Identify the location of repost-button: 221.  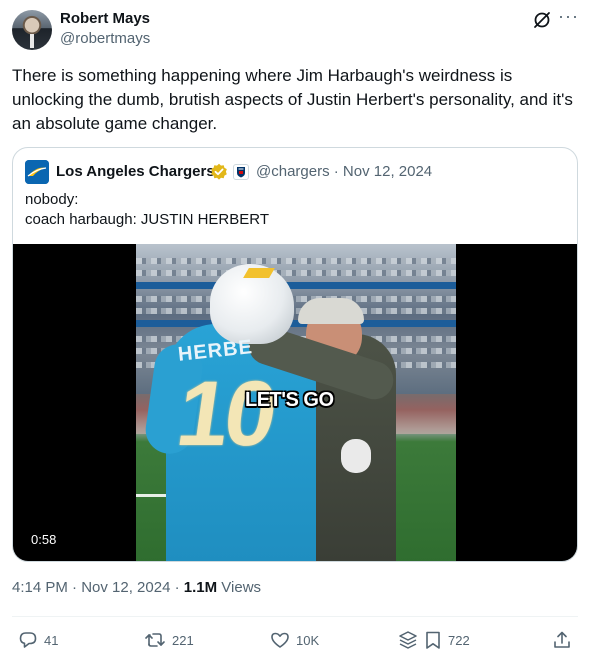
(169, 640).